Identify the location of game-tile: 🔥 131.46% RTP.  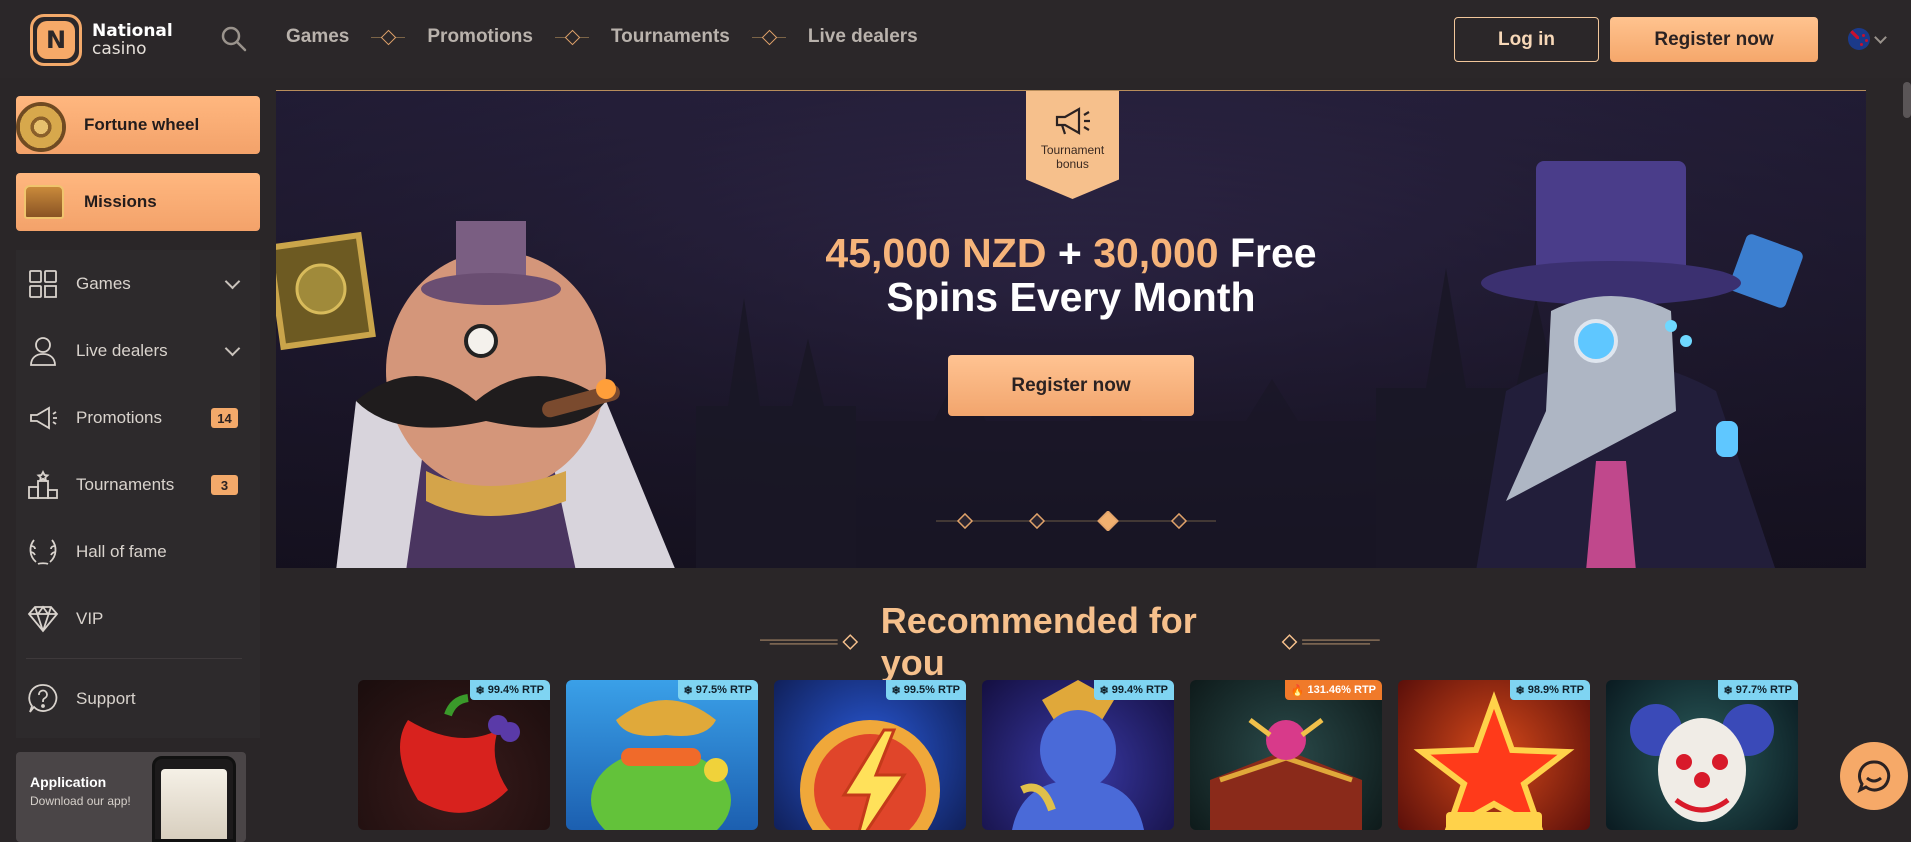
(1286, 755).